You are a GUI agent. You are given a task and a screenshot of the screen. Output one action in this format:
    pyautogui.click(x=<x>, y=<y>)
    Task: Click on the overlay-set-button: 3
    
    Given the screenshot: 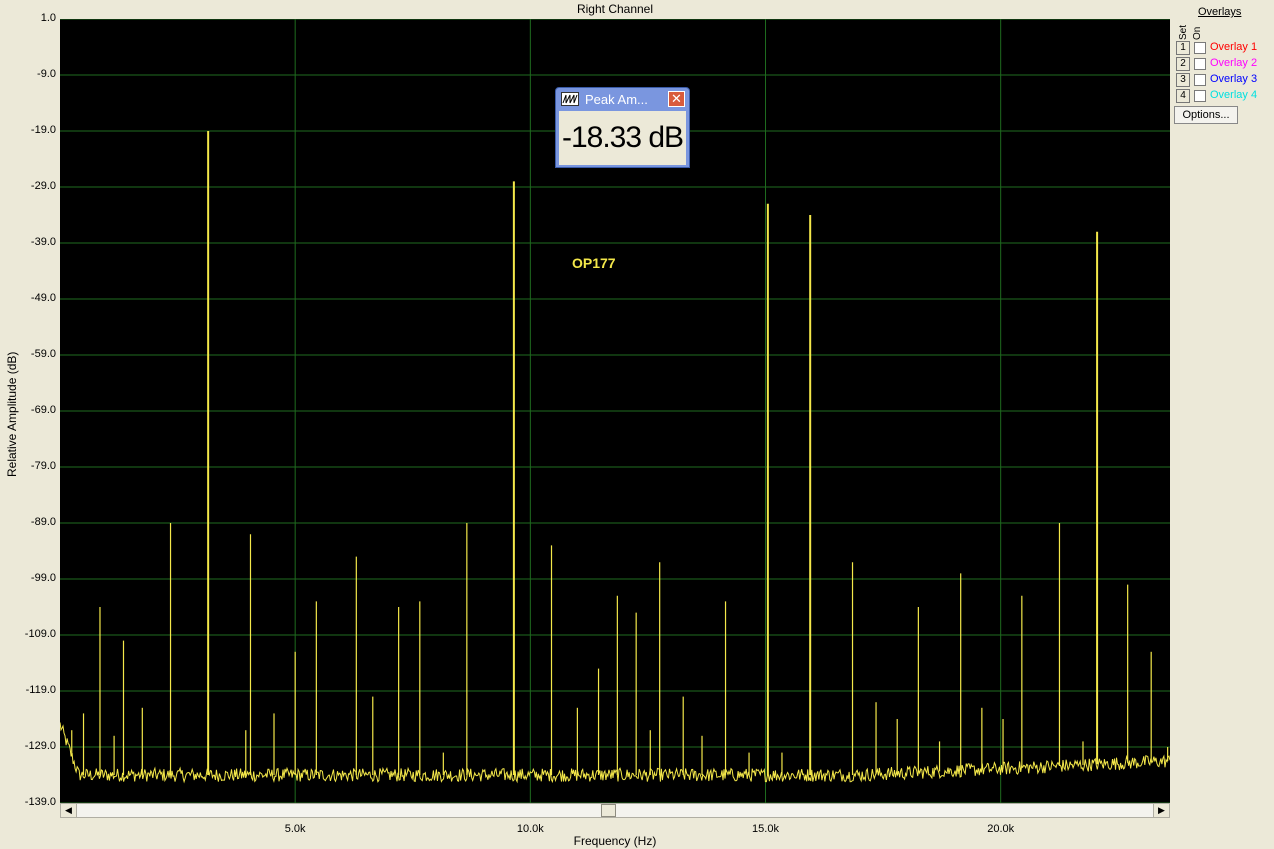 What is the action you would take?
    pyautogui.click(x=1183, y=80)
    